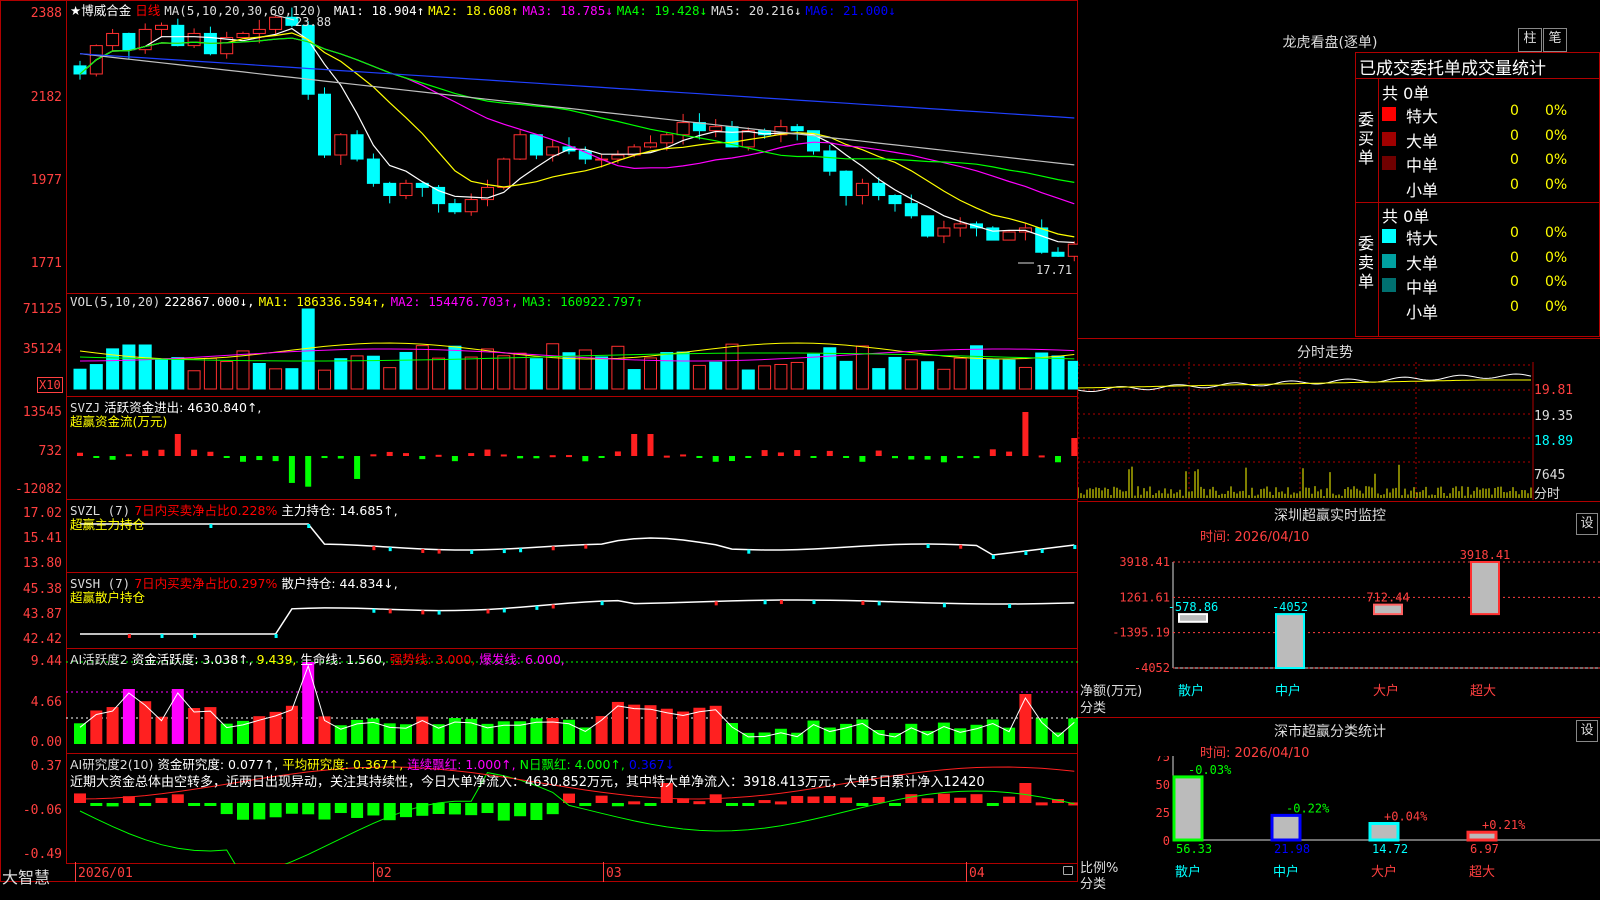 Image resolution: width=1600 pixels, height=900 pixels. I want to click on low-price-mark: 17.71, so click(1054, 270).